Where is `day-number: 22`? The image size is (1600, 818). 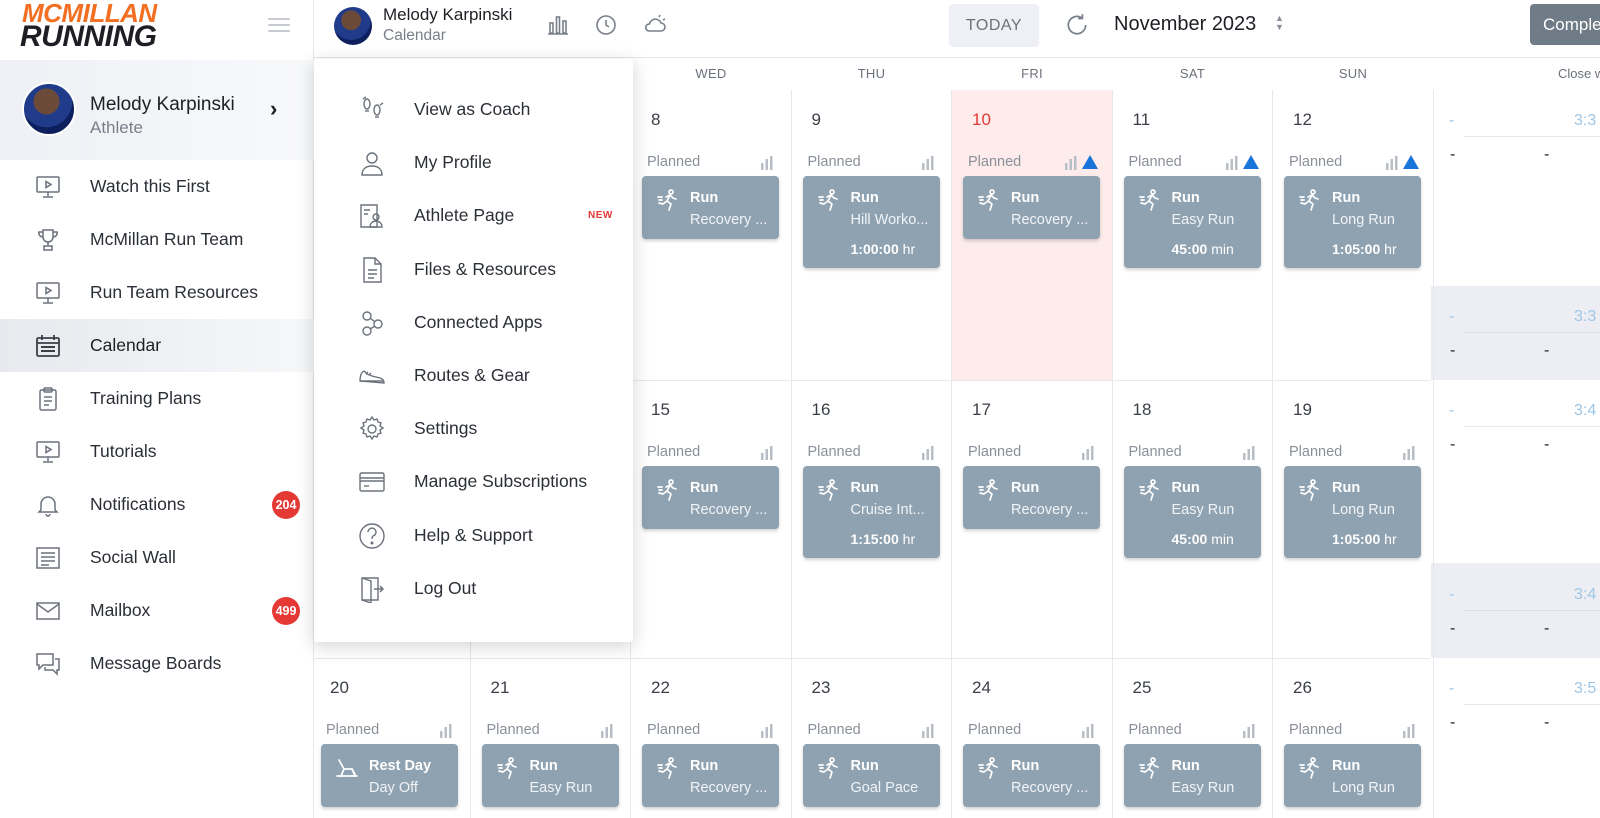
day-number: 22 is located at coordinates (660, 688).